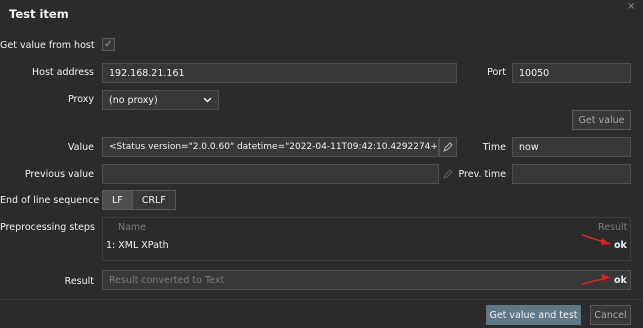 The width and height of the screenshot is (643, 328). Describe the element at coordinates (79, 281) in the screenshot. I see `result-label: Result` at that location.